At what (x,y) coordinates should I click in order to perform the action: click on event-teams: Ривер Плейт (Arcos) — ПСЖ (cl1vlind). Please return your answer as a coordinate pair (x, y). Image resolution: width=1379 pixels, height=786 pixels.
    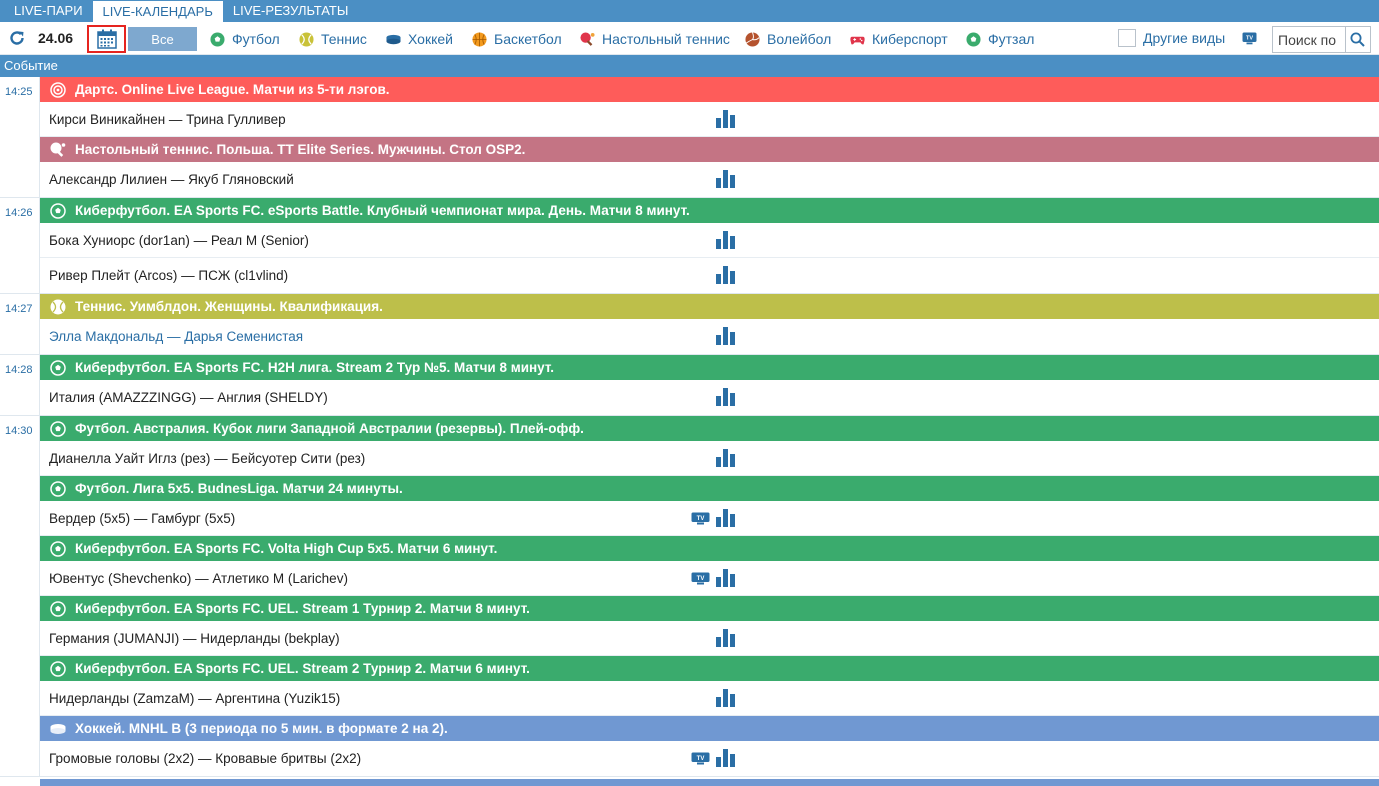
    Looking at the image, I should click on (168, 275).